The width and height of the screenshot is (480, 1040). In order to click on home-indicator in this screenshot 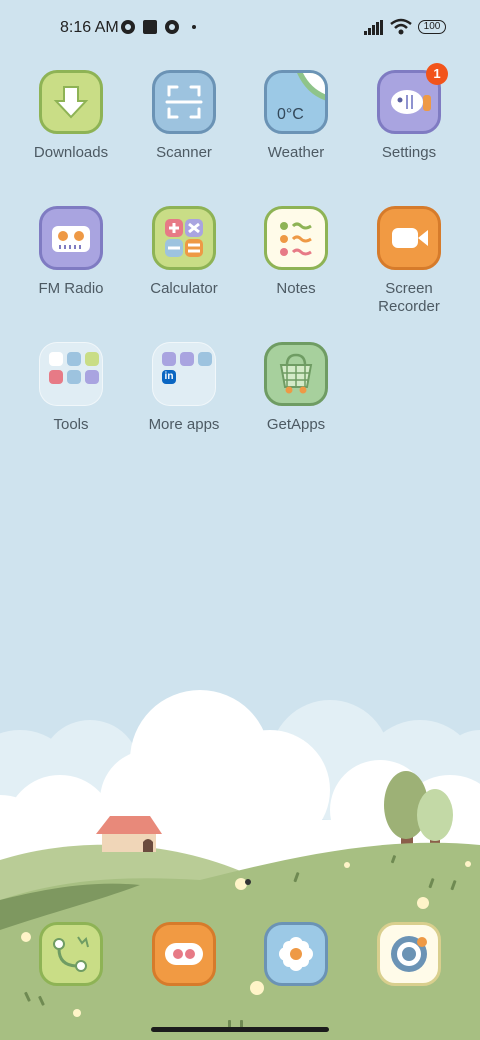, I will do `click(240, 1029)`.